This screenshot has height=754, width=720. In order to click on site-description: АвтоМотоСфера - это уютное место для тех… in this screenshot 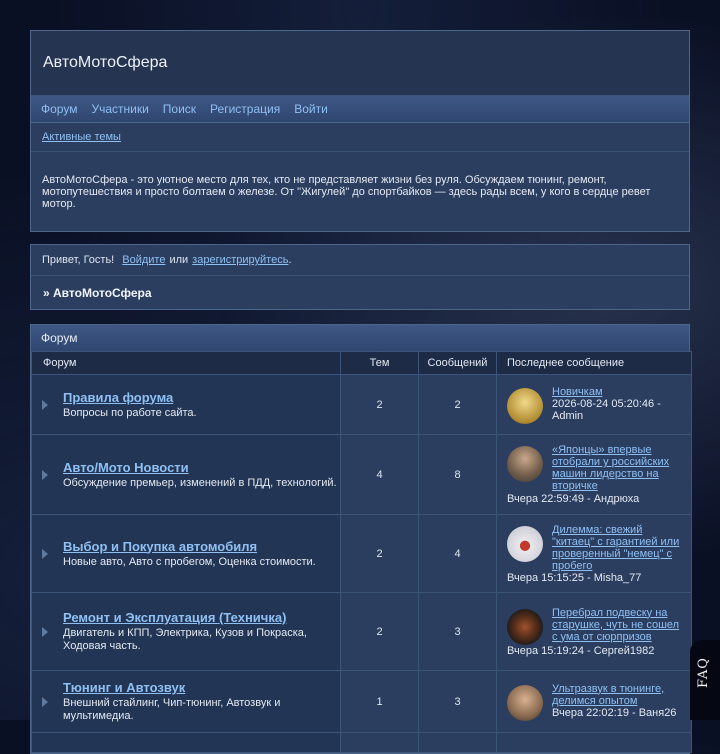, I will do `click(346, 192)`.